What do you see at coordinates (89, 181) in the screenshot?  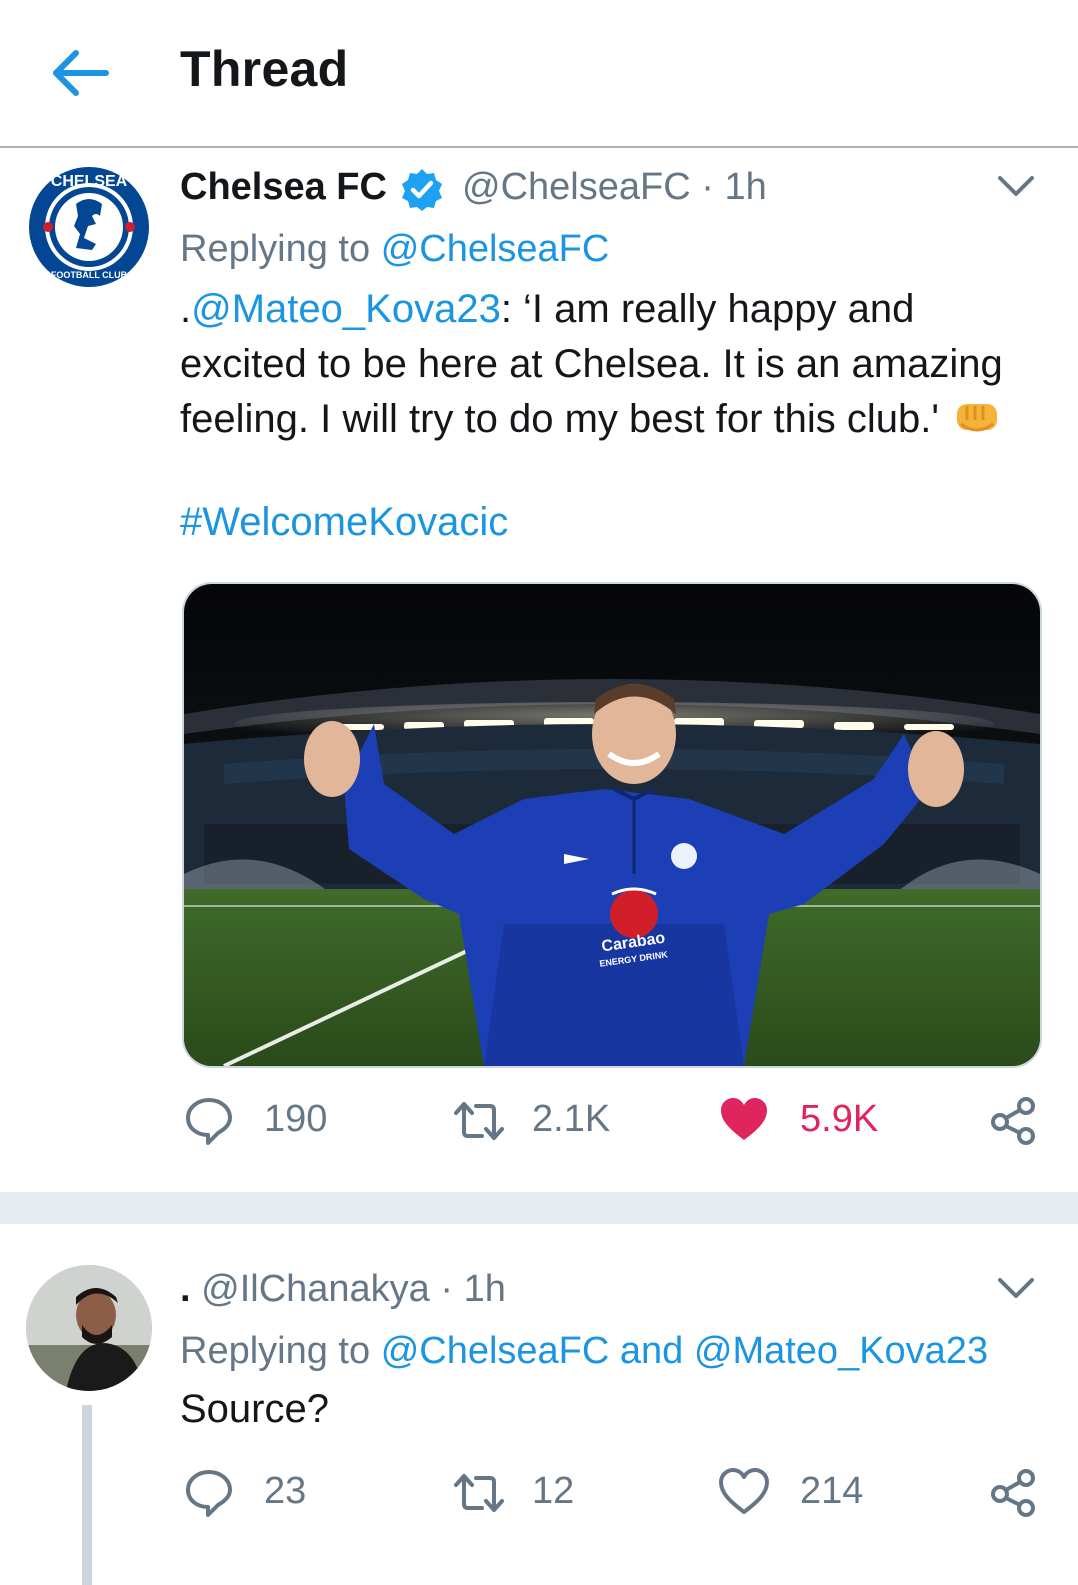 I see `svg-text: CHELSEA` at bounding box center [89, 181].